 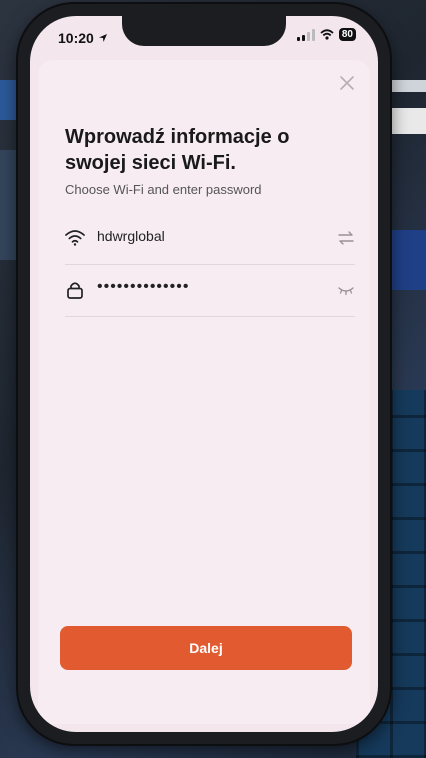 What do you see at coordinates (210, 238) in the screenshot?
I see `wifi-network-field: hdwrglobal` at bounding box center [210, 238].